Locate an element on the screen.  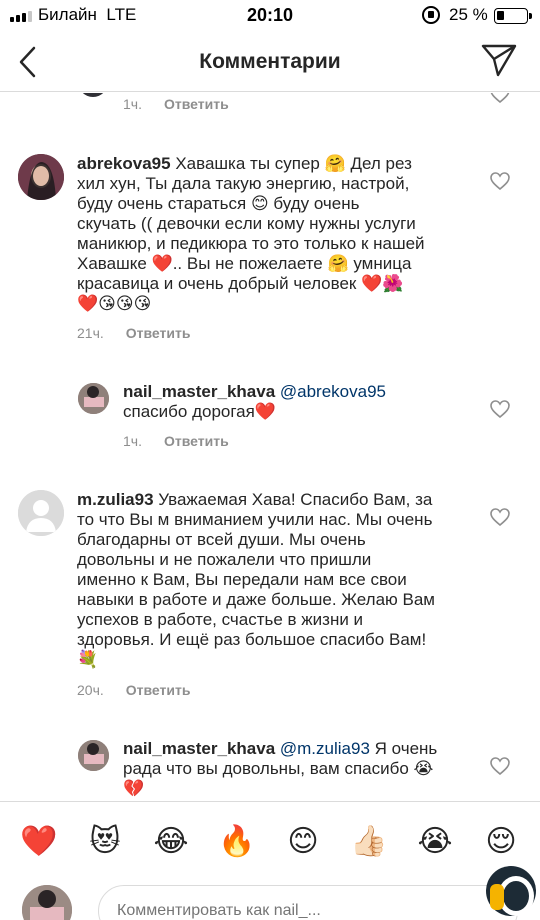
comment-text-line: именно к Вам, Вы передали нам все свои is located at coordinates (242, 579).